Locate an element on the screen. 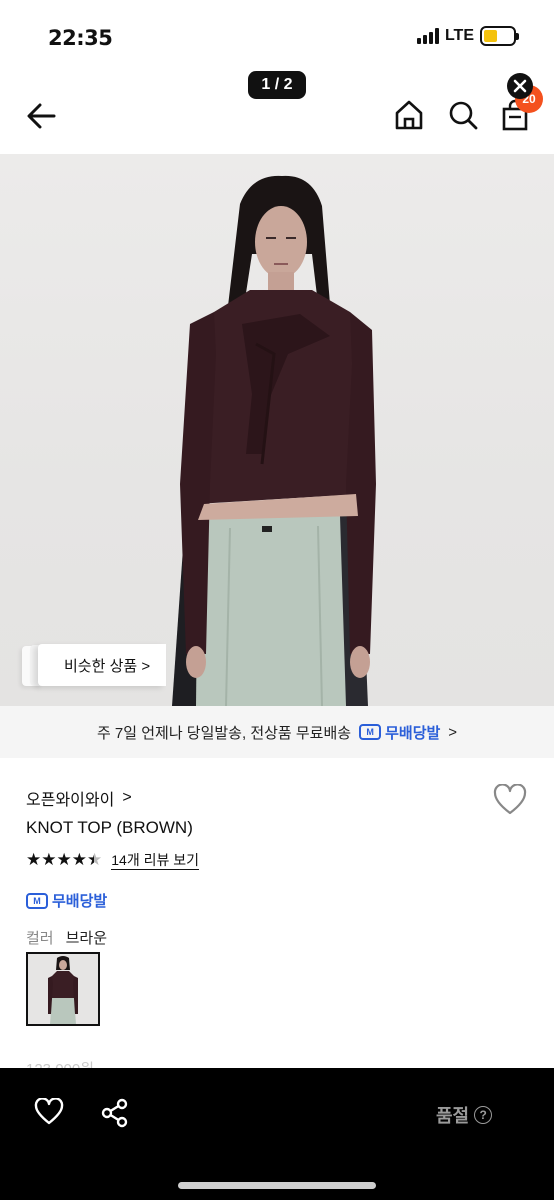 The width and height of the screenshot is (554, 1200). star-rating: ★ ★ ★ ★ ★ is located at coordinates (64, 860).